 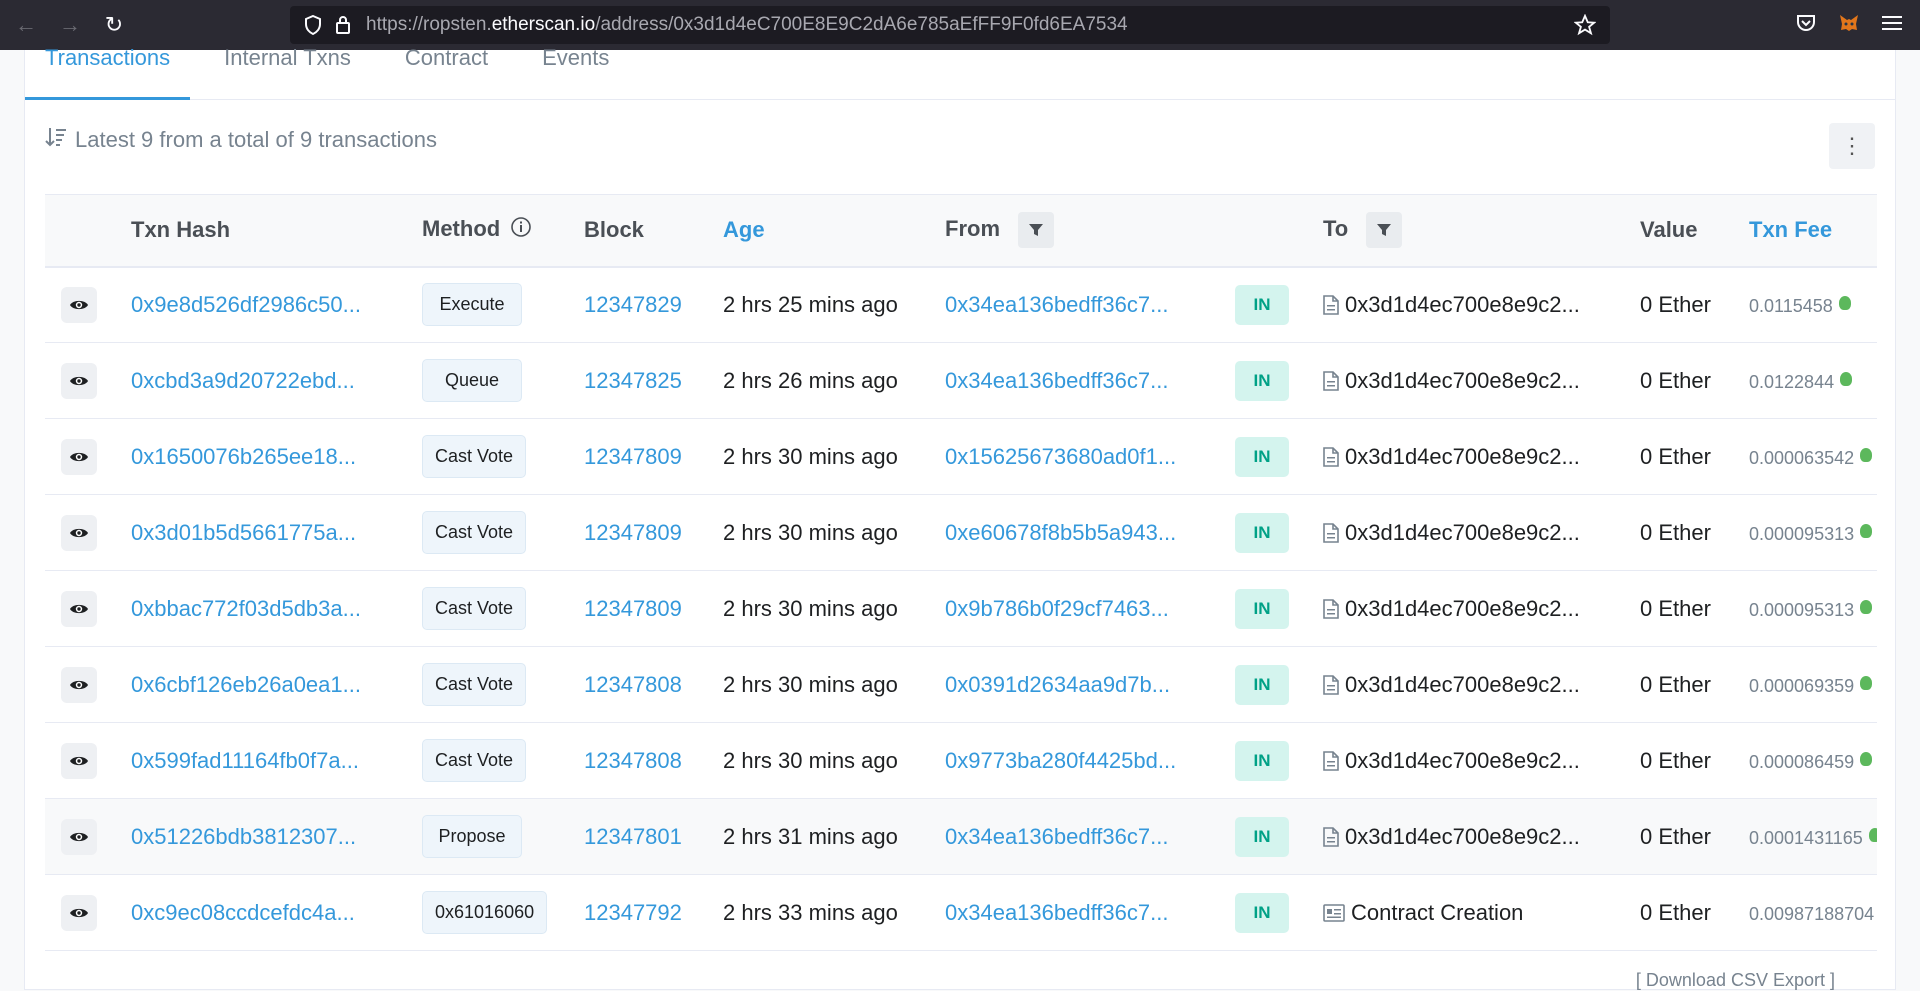 I want to click on contract-creation-icon, so click(x=1334, y=912).